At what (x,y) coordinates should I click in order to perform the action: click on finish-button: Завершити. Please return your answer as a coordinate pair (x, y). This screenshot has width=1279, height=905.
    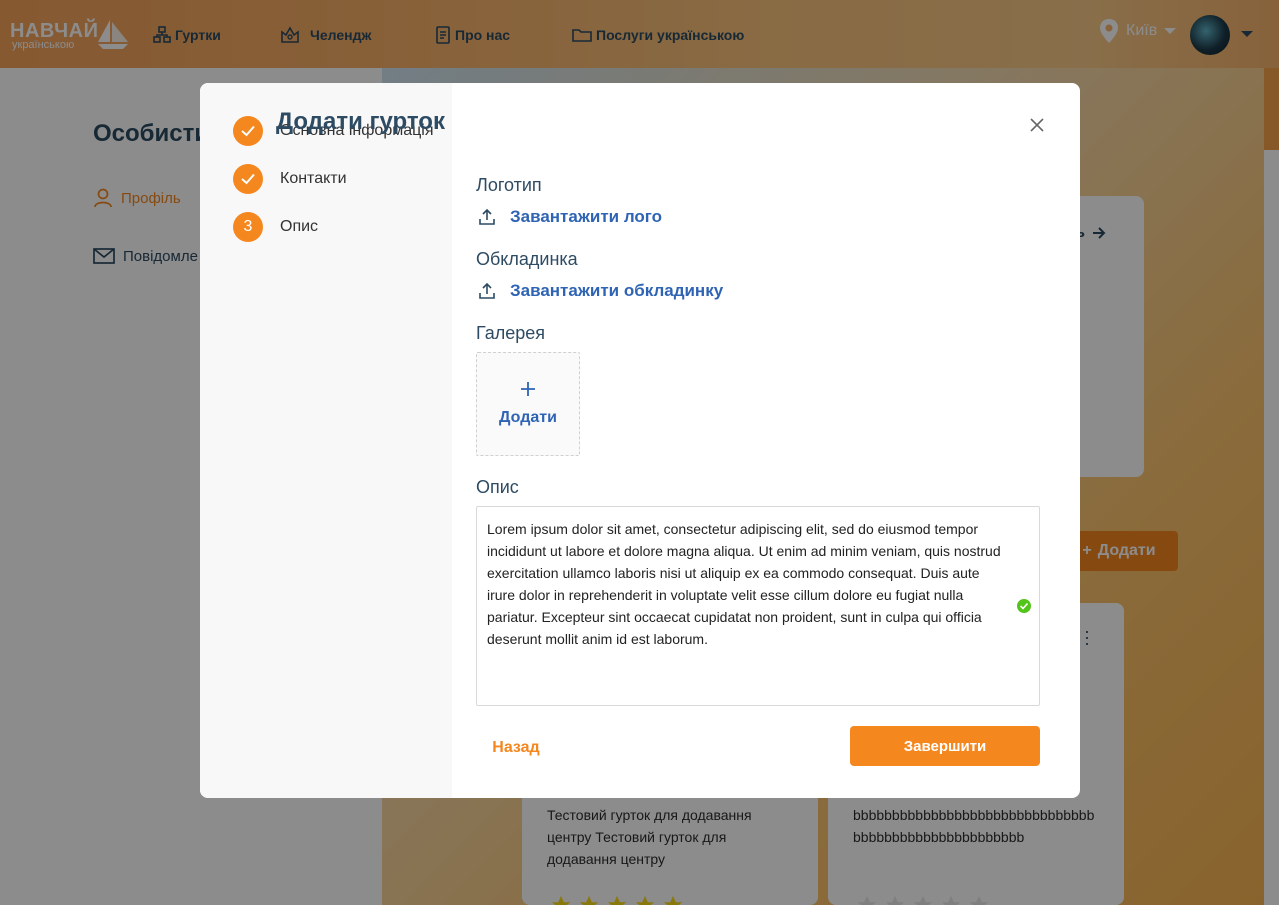
    Looking at the image, I should click on (945, 746).